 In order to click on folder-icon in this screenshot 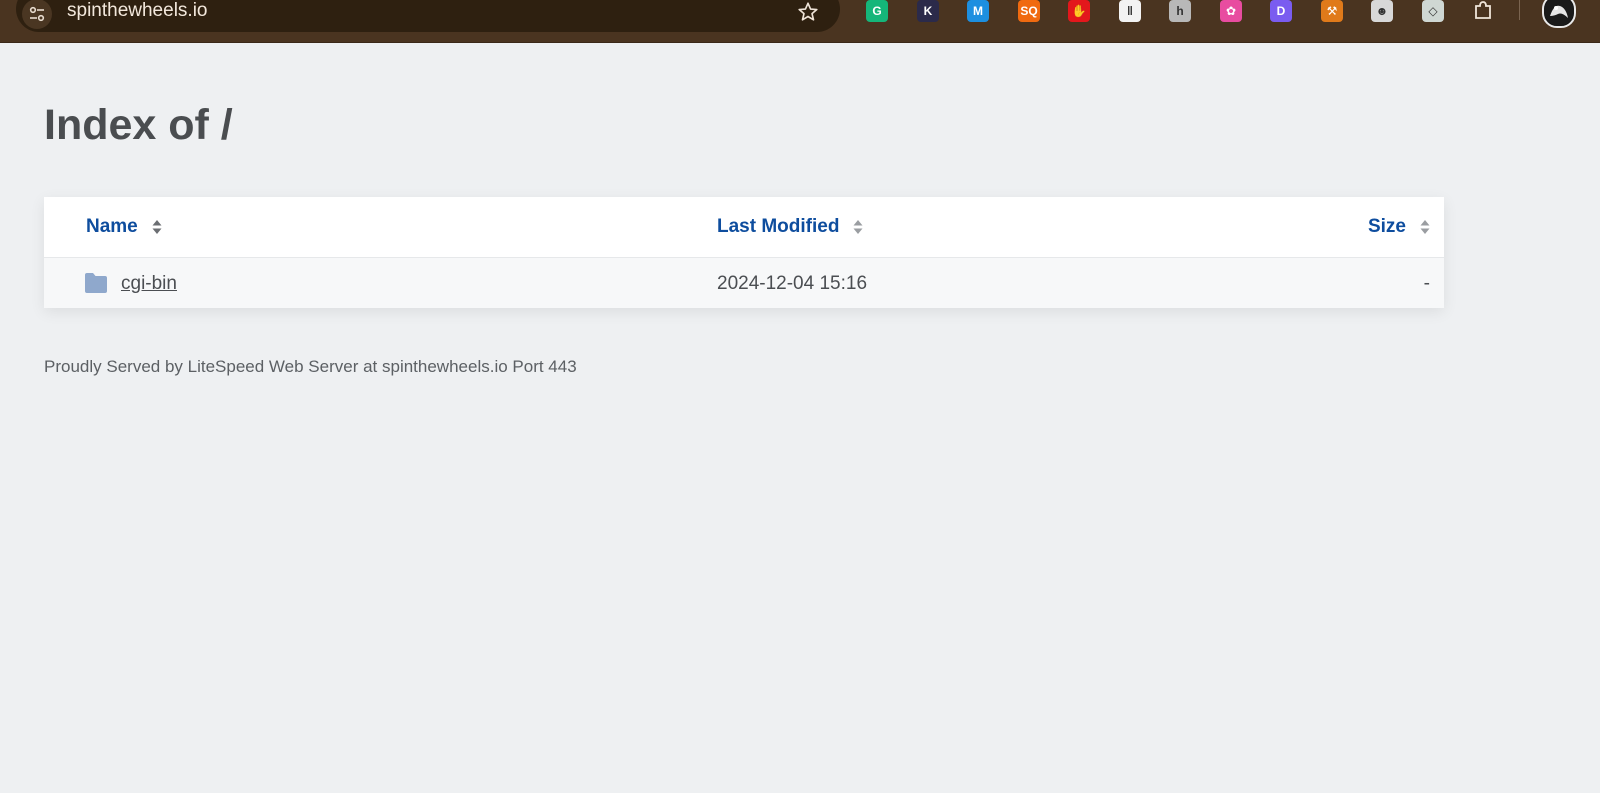, I will do `click(96, 283)`.